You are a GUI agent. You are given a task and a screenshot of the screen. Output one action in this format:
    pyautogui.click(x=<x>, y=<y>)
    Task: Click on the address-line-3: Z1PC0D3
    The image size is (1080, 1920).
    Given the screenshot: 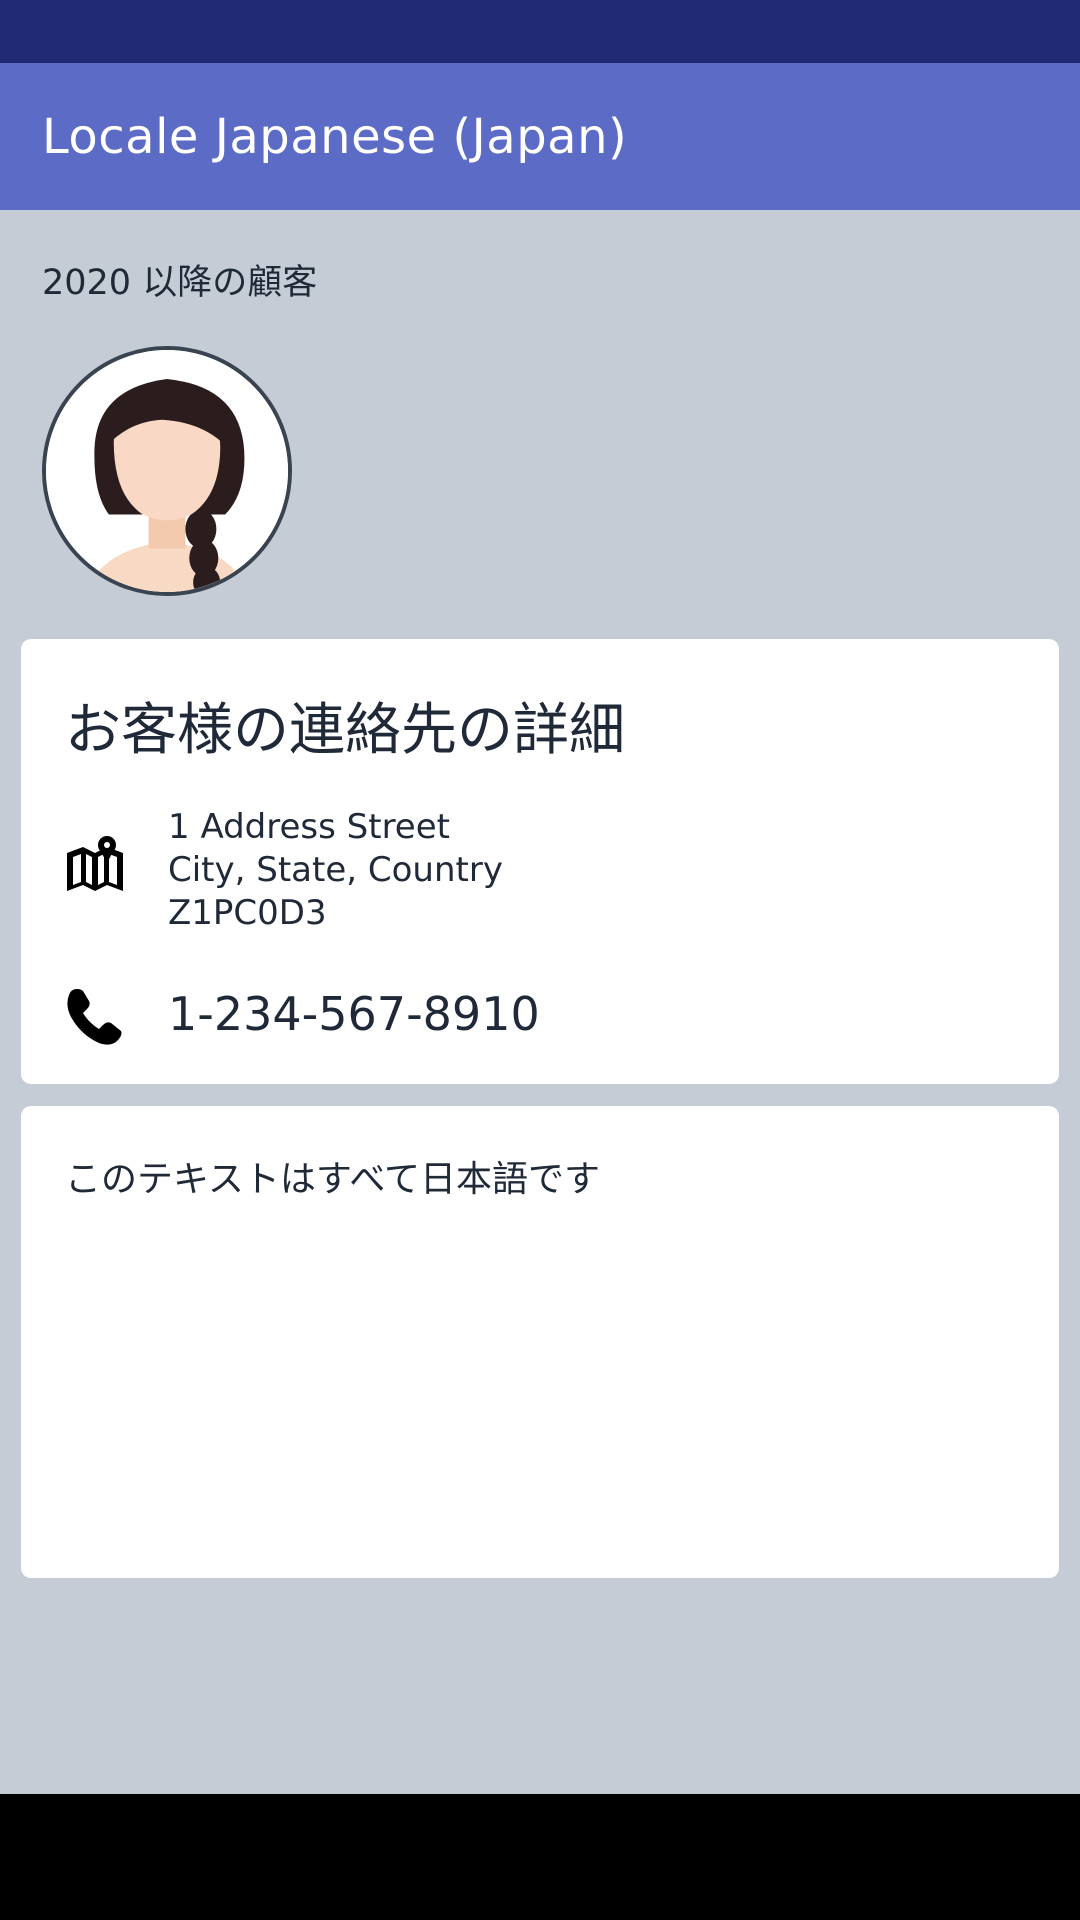 What is the action you would take?
    pyautogui.click(x=247, y=913)
    